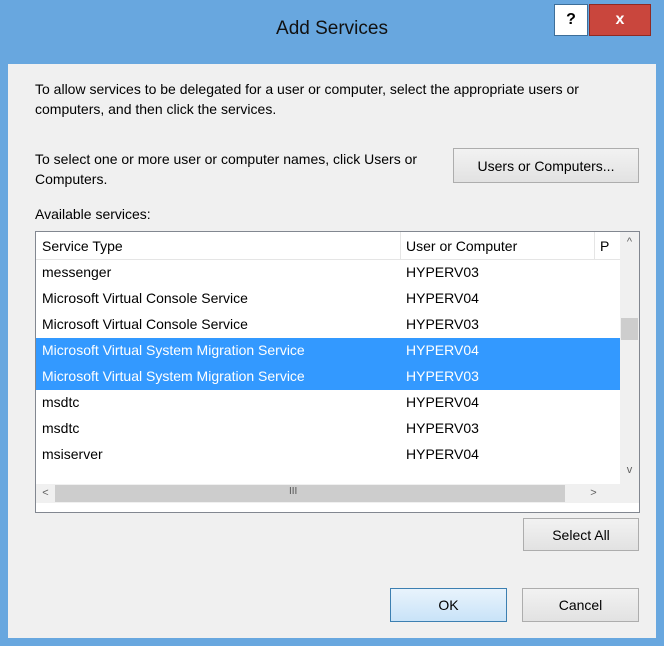  What do you see at coordinates (629, 493) in the screenshot?
I see `scrollbar-corner` at bounding box center [629, 493].